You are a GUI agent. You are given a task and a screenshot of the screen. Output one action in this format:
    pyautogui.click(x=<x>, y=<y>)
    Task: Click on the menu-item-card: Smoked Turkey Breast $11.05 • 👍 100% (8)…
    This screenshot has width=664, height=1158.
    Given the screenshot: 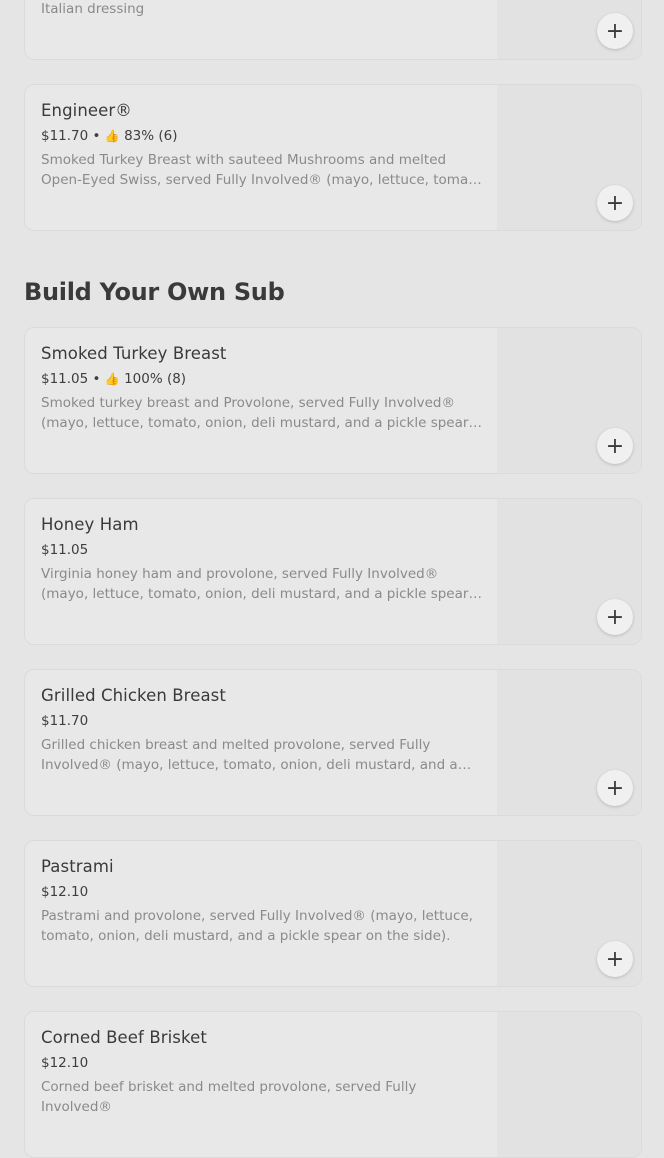 What is the action you would take?
    pyautogui.click(x=333, y=400)
    